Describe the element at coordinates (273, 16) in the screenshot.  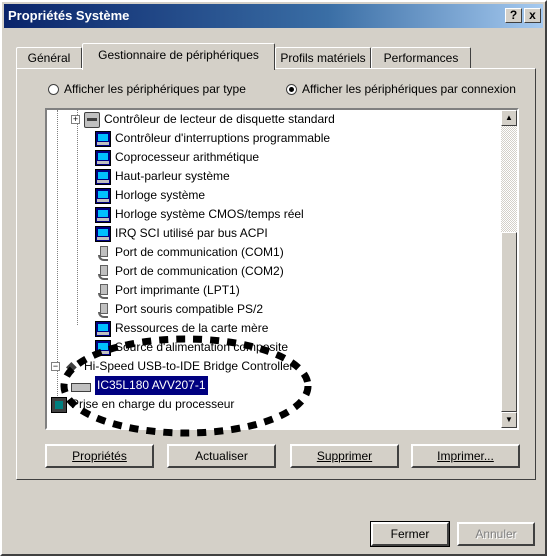
I see `title-bar: Propriétés Système ? x` at that location.